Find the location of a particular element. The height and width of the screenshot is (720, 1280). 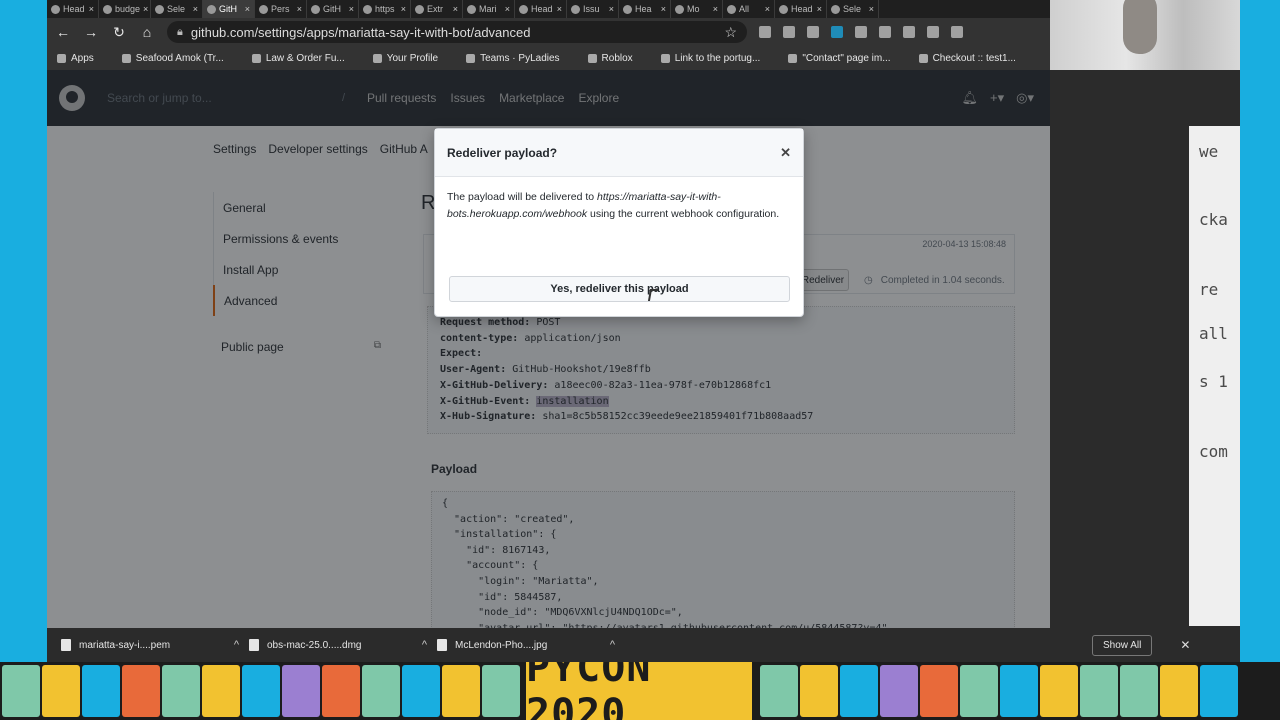

tab-label: https is located at coordinates (385, 9).